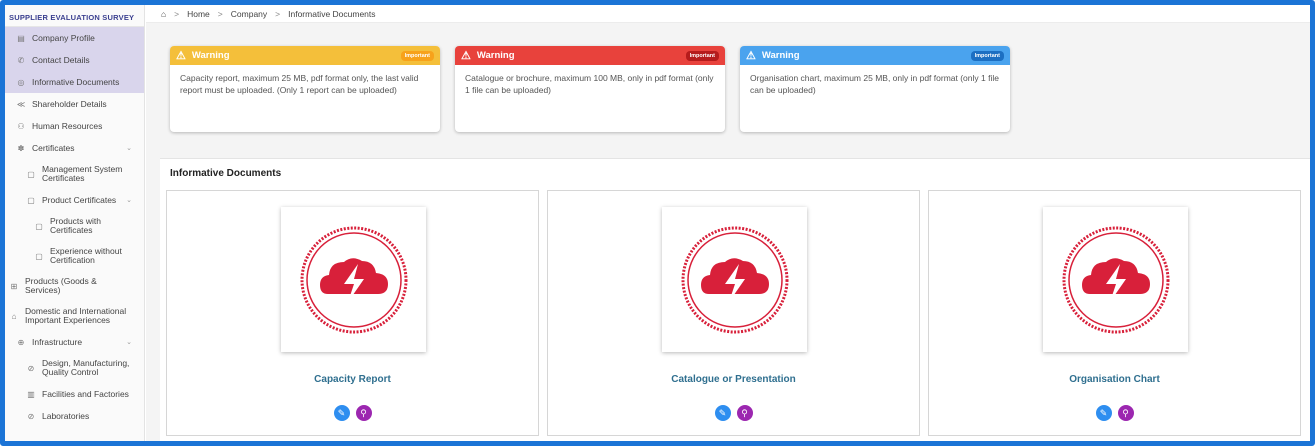 The height and width of the screenshot is (446, 1315). Describe the element at coordinates (74, 148) in the screenshot. I see `sidebar-item-certificates: ✽ Certificates ⌄` at that location.